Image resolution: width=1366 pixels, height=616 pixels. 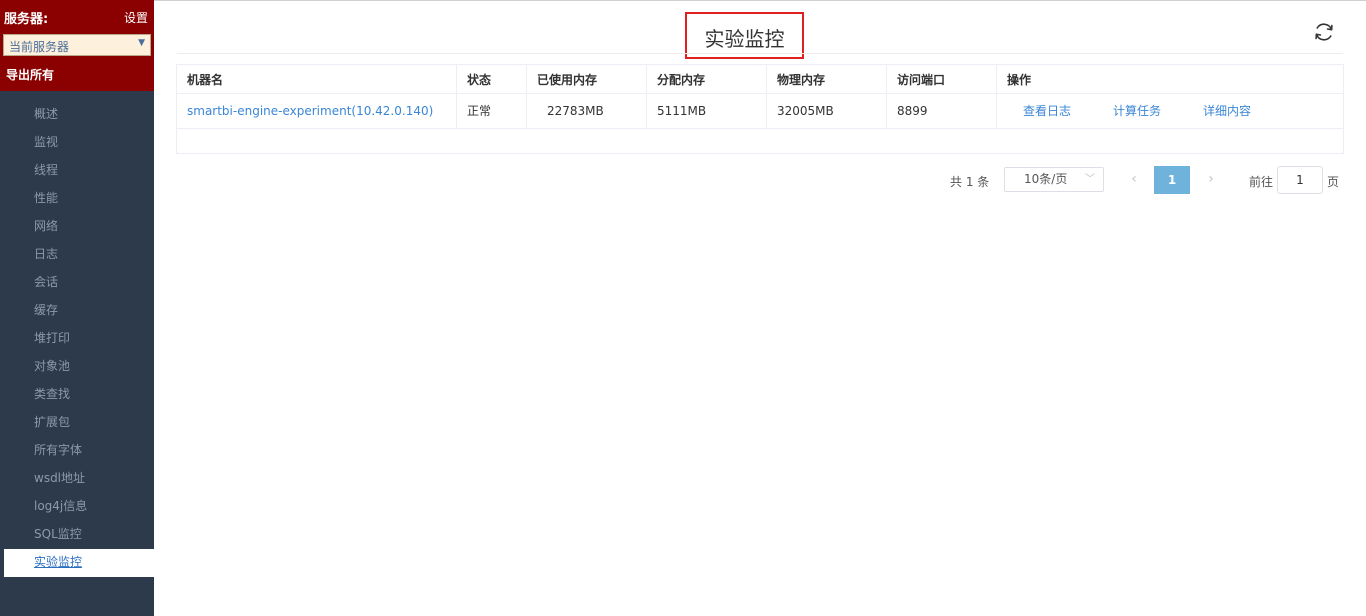 What do you see at coordinates (707, 79) in the screenshot?
I see `column-header-allocated-memory: 分配内存` at bounding box center [707, 79].